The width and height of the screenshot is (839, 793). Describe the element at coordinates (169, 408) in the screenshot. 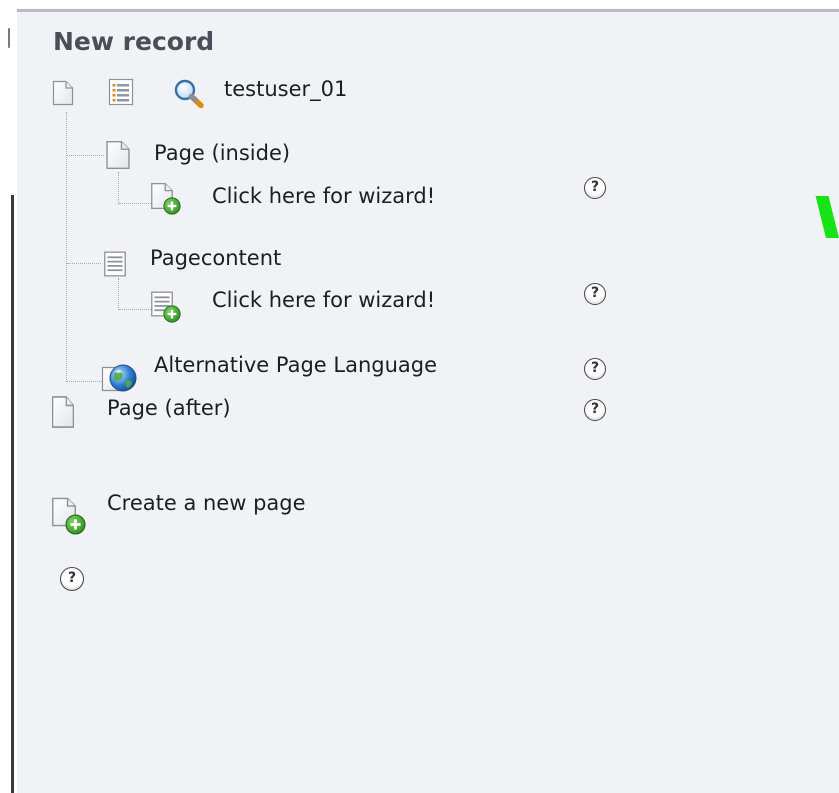

I see `page-after-link: Page (after)` at that location.